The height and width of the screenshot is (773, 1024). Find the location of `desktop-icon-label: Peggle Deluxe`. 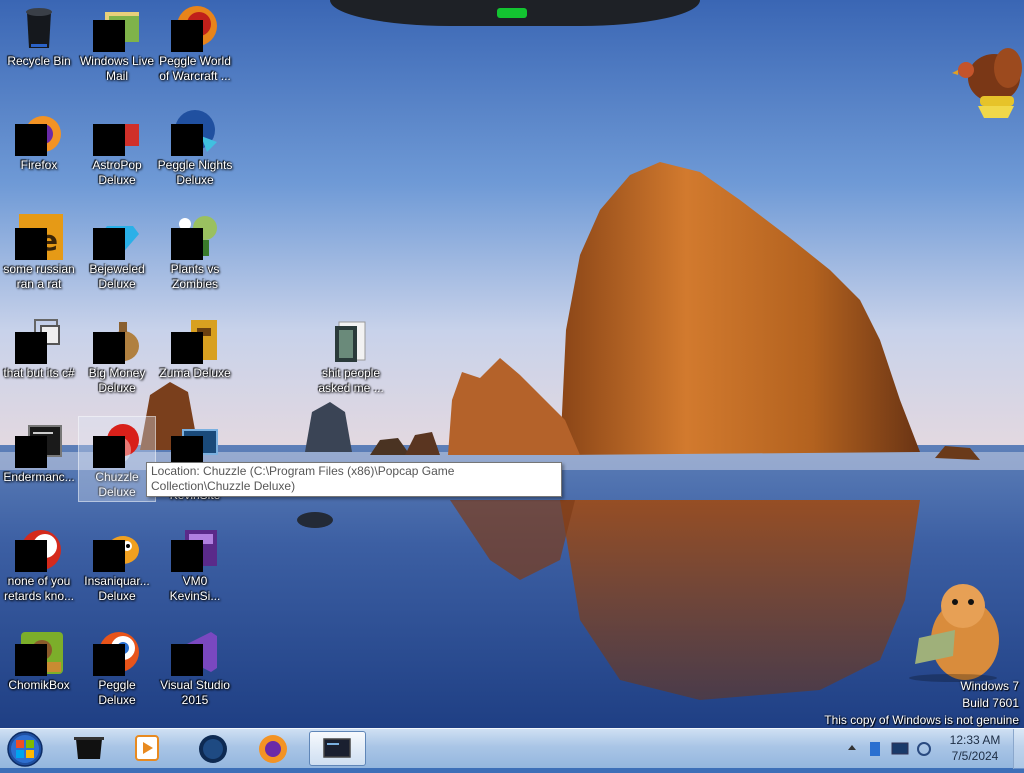

desktop-icon-label: Peggle Deluxe is located at coordinates (117, 692).